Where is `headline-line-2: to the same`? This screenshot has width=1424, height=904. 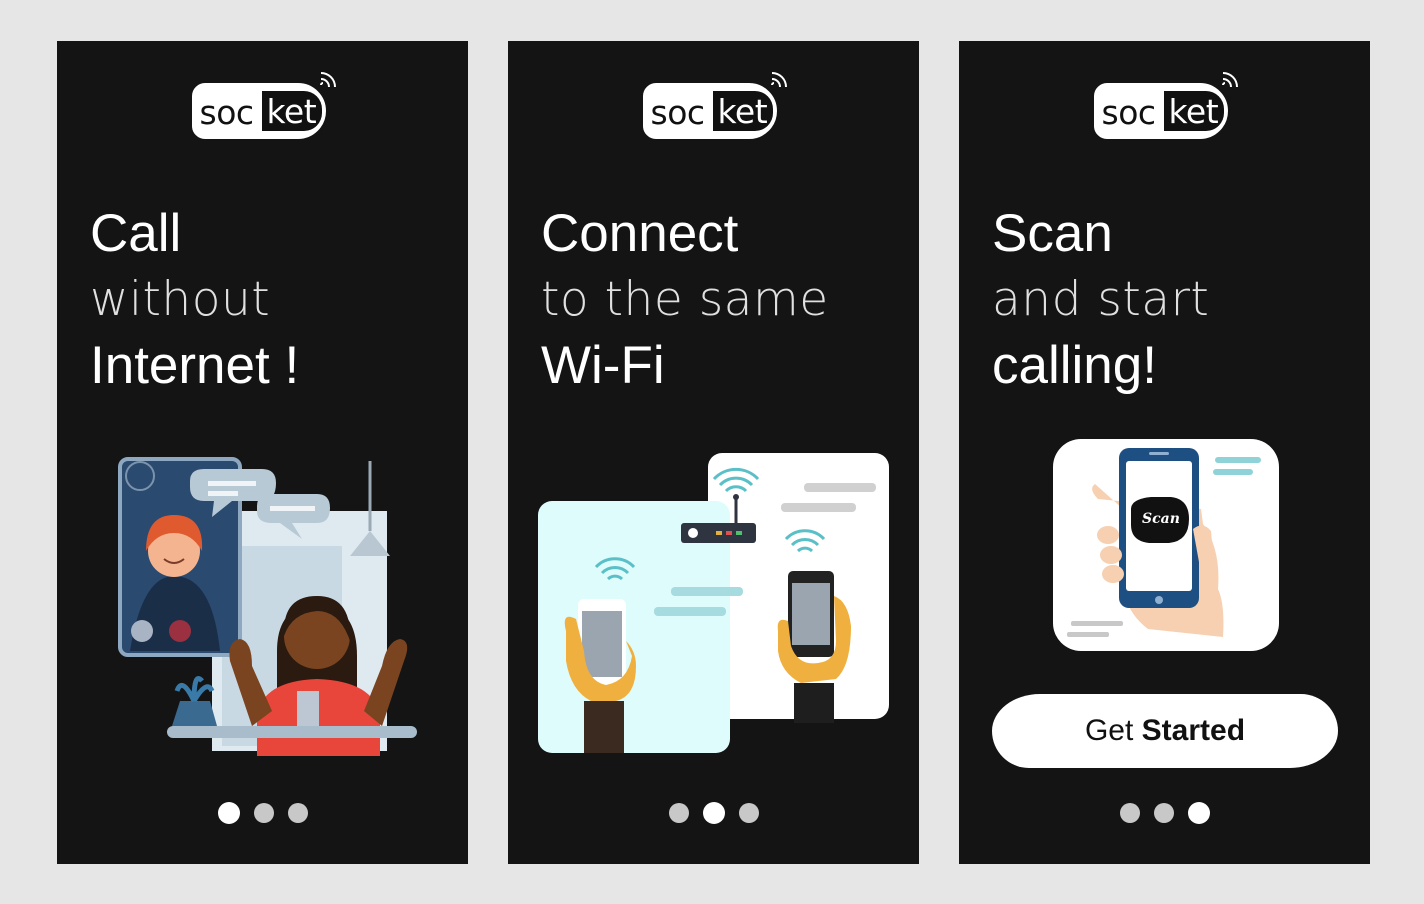 headline-line-2: to the same is located at coordinates (685, 299).